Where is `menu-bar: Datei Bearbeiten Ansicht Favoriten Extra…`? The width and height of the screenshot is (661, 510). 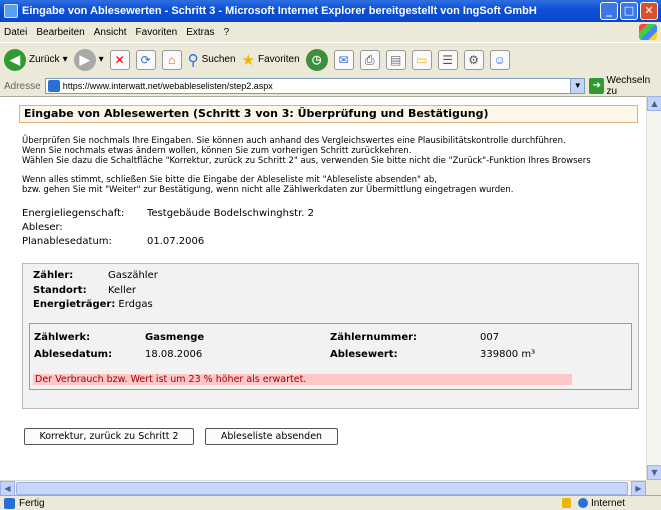 menu-bar: Datei Bearbeiten Ansicht Favoriten Extra… is located at coordinates (330, 32).